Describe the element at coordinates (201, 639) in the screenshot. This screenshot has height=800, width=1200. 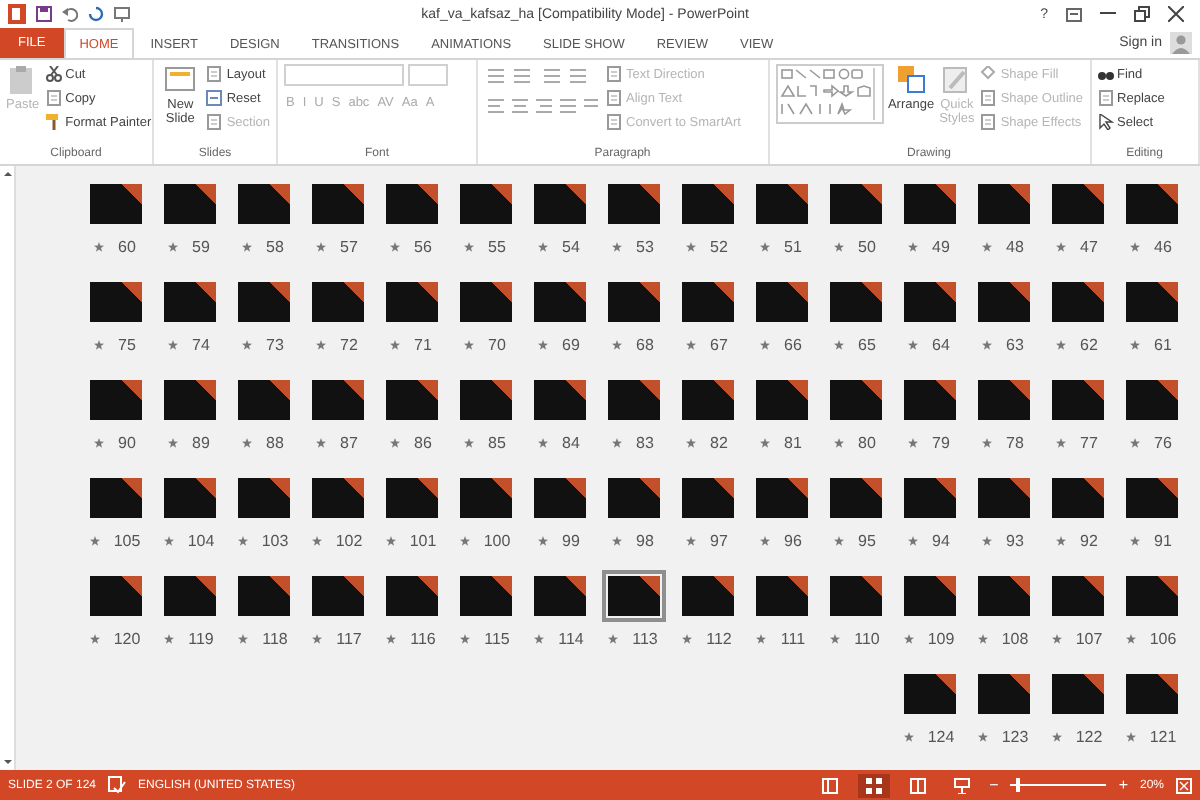
I see `slide-number: 119` at that location.